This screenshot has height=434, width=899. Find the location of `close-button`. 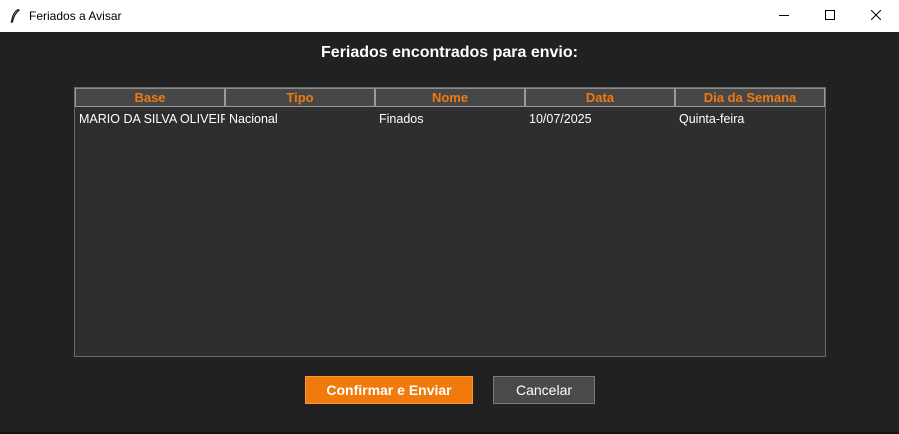

close-button is located at coordinates (876, 16).